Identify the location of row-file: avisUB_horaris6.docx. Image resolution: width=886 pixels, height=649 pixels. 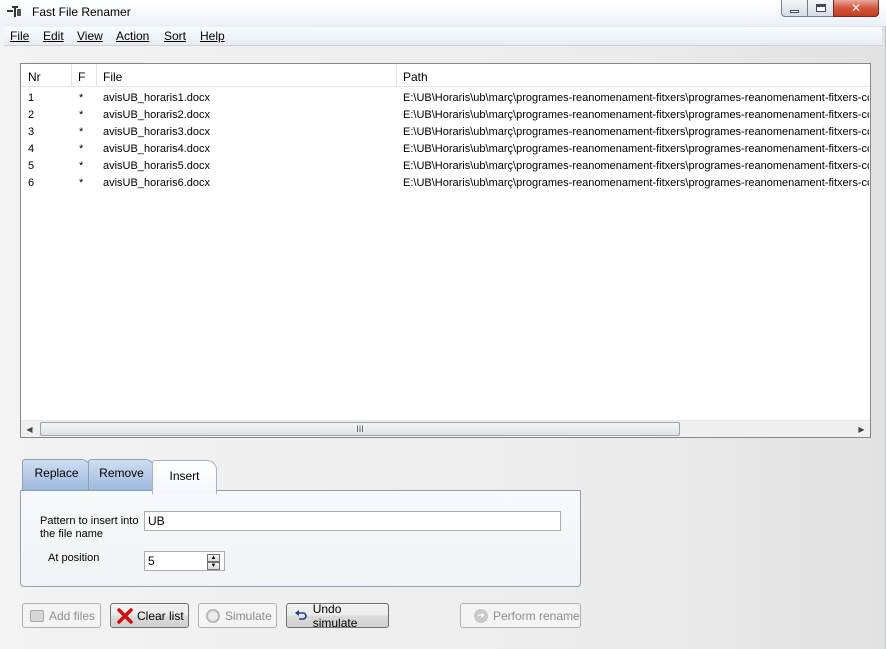
(156, 183).